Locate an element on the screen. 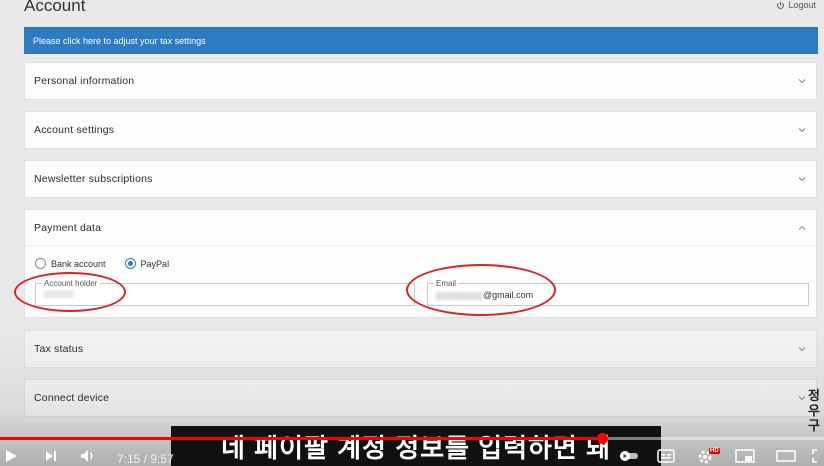 The image size is (824, 466). panel-account-settings: Account settings is located at coordinates (420, 130).